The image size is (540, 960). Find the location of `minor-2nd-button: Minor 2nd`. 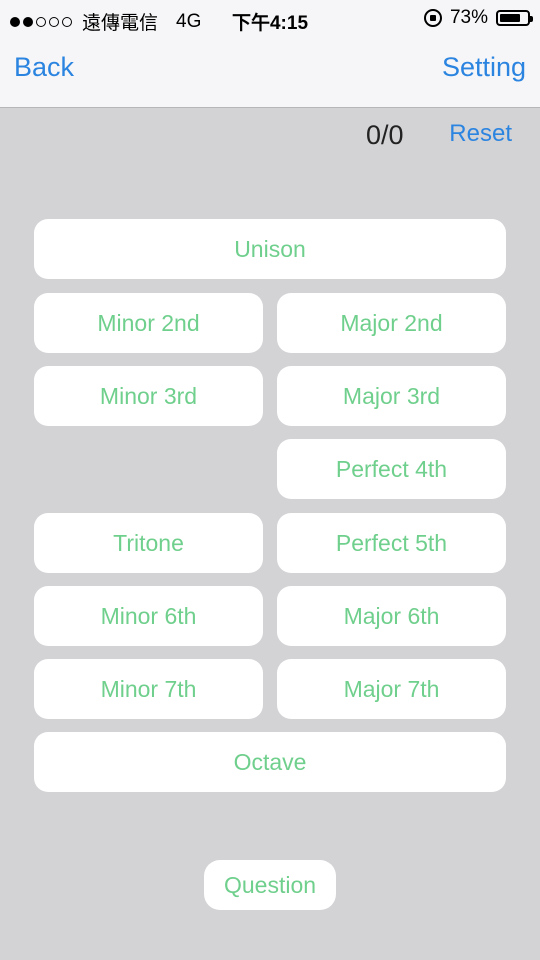

minor-2nd-button: Minor 2nd is located at coordinates (148, 323).